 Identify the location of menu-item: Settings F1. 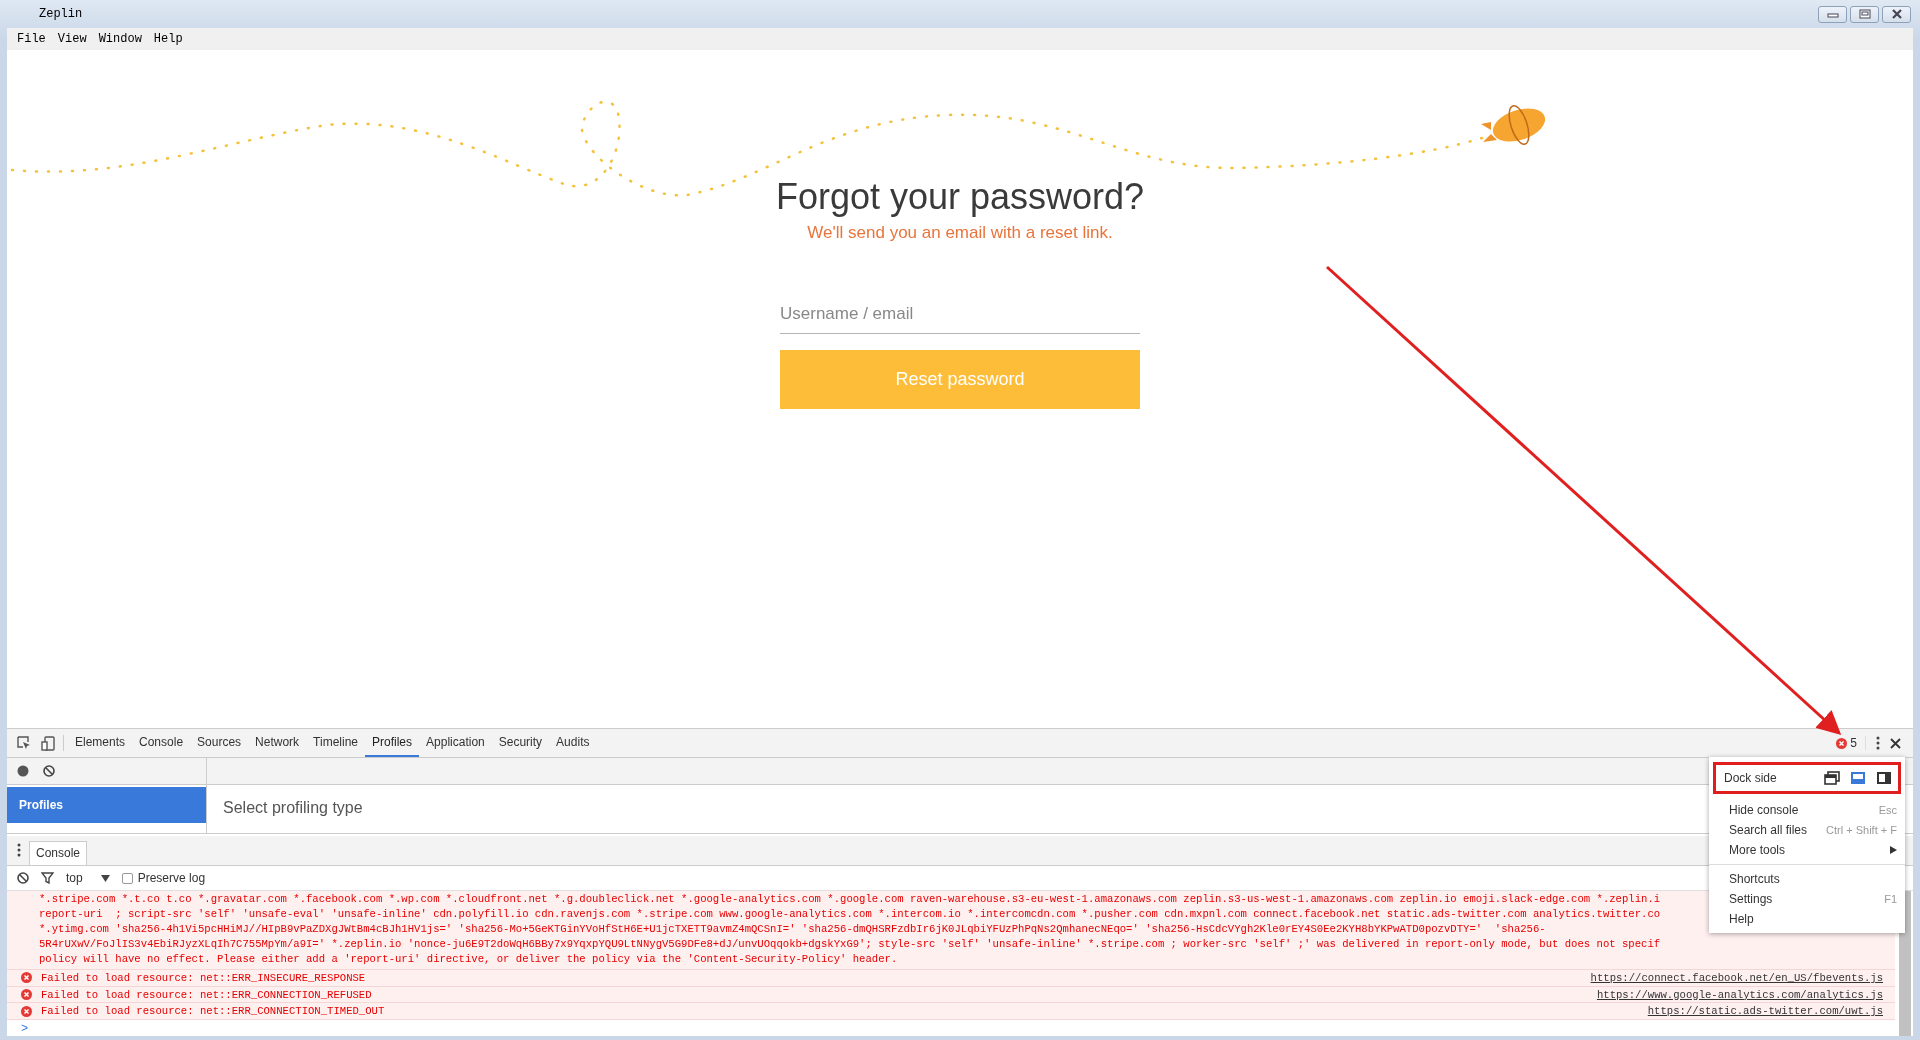
(1807, 899).